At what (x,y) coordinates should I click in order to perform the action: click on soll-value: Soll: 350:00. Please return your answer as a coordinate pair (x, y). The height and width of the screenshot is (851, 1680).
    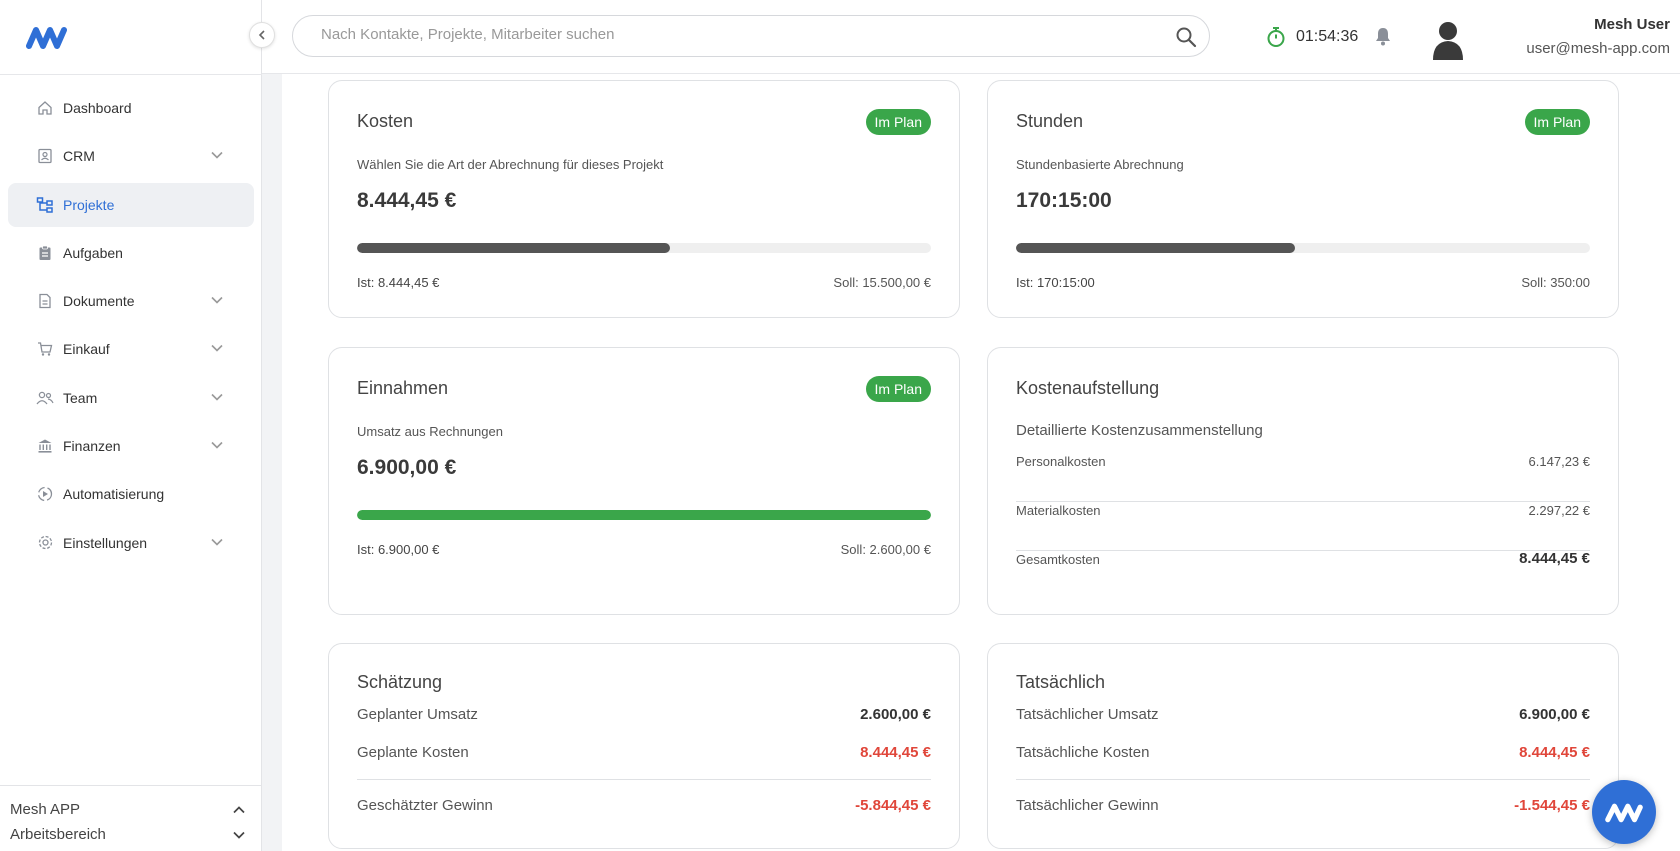
    Looking at the image, I should click on (1555, 282).